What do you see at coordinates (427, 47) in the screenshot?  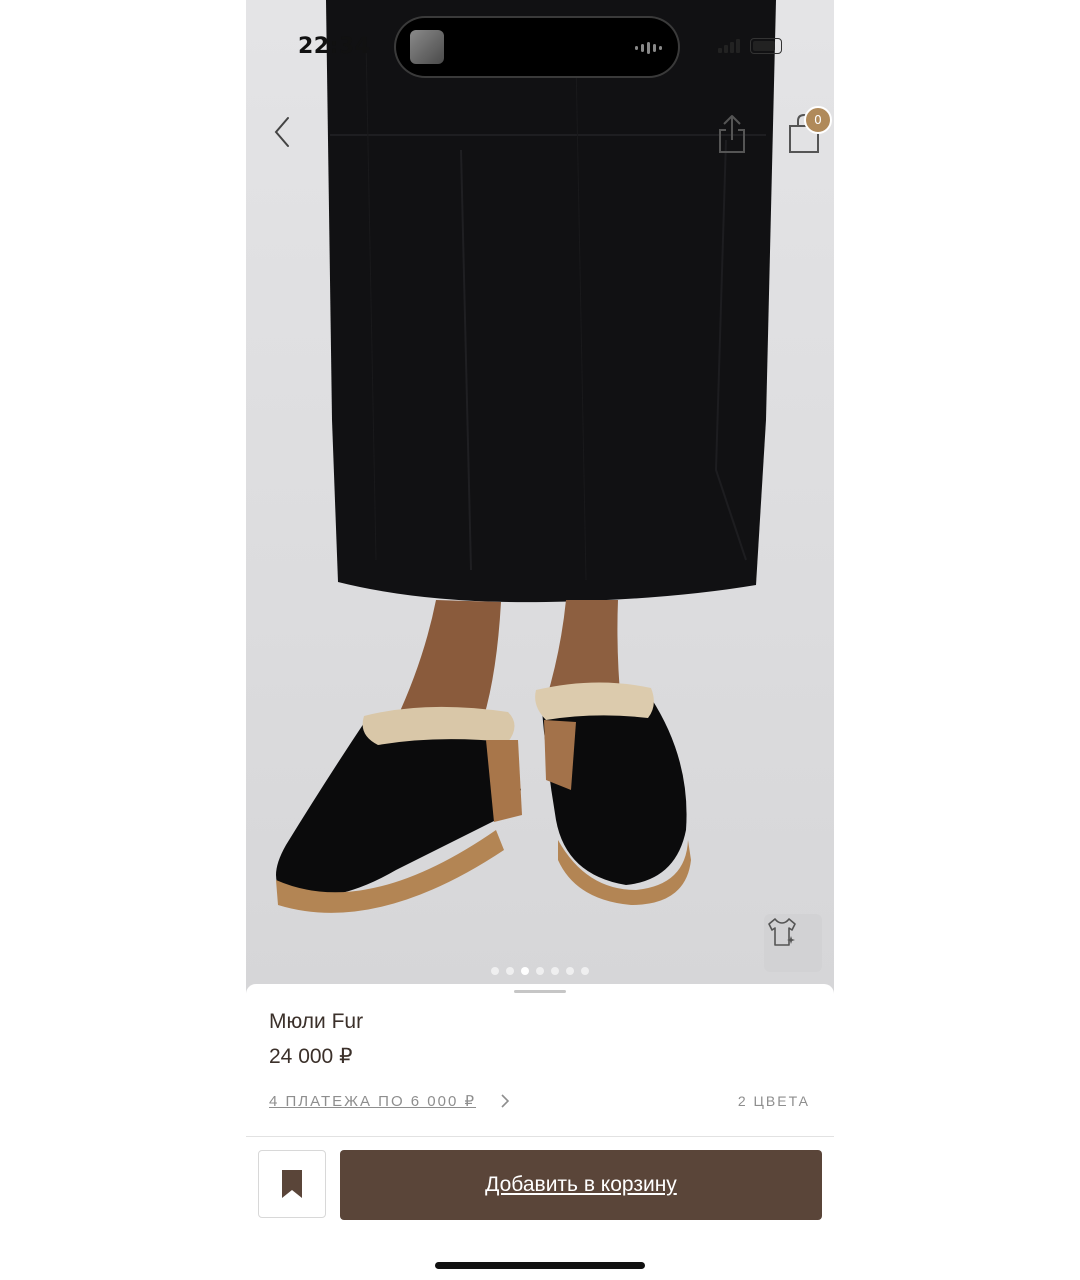 I see `now-playing-artwork` at bounding box center [427, 47].